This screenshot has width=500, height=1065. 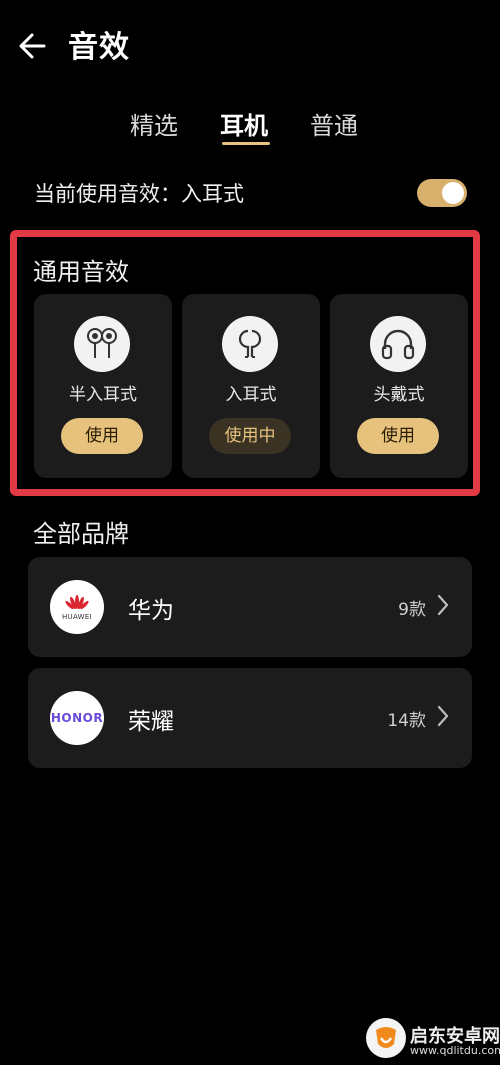 I want to click on card-label: 头戴式, so click(x=399, y=395).